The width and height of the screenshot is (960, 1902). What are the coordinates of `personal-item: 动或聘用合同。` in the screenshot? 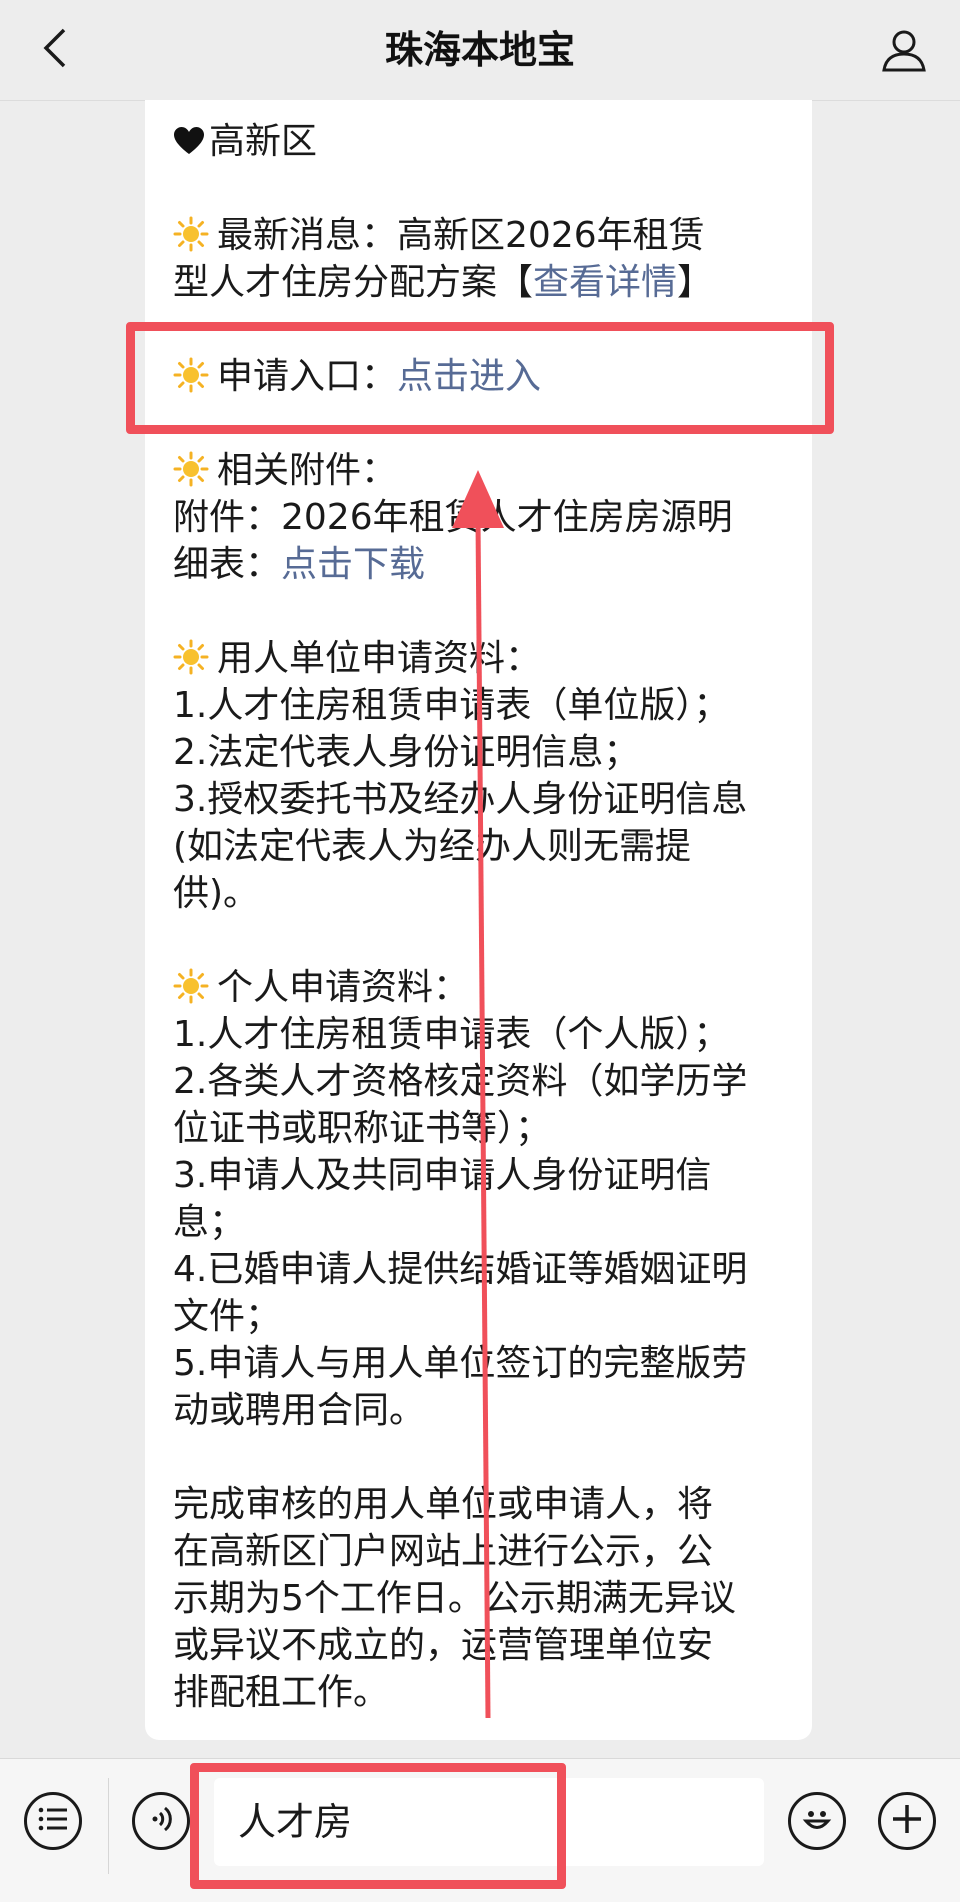 It's located at (299, 1410).